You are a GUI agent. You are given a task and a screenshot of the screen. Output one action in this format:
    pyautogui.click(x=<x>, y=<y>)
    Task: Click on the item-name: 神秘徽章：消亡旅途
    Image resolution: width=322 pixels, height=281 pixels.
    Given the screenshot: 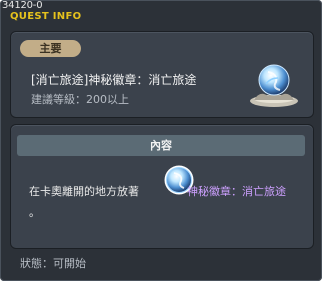 What is the action you would take?
    pyautogui.click(x=236, y=191)
    